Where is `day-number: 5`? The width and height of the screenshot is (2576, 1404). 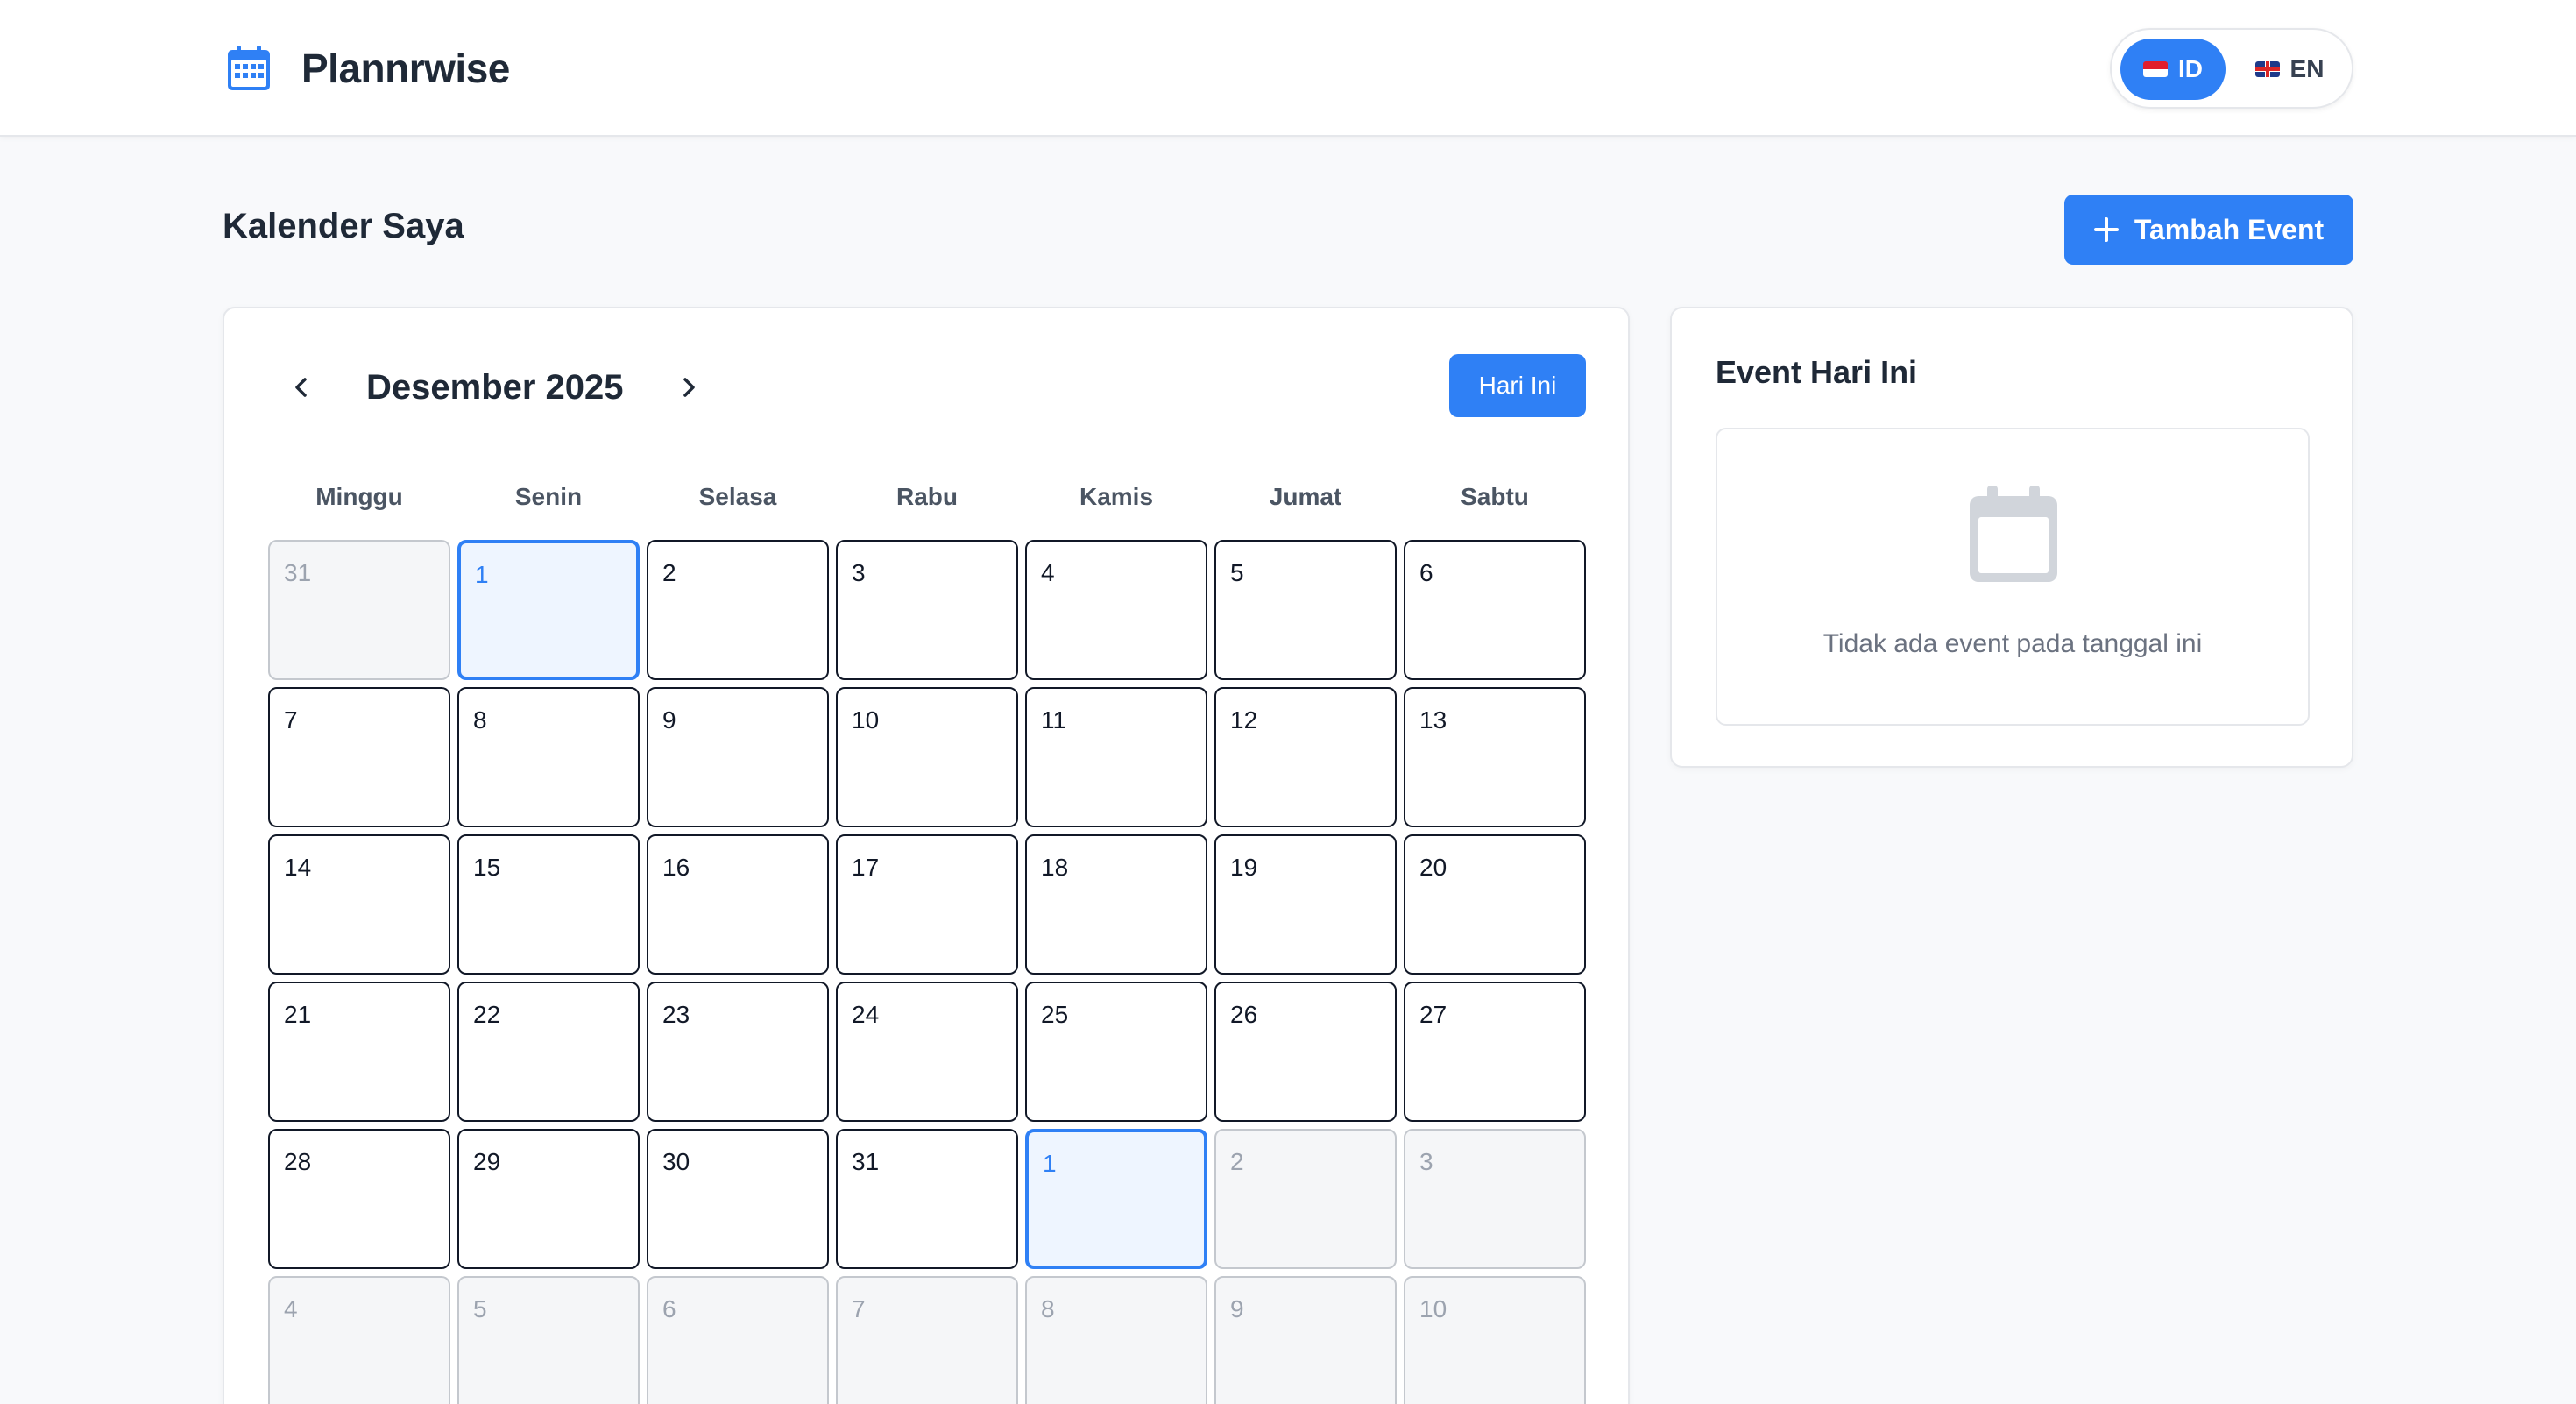
day-number: 5 is located at coordinates (1237, 572).